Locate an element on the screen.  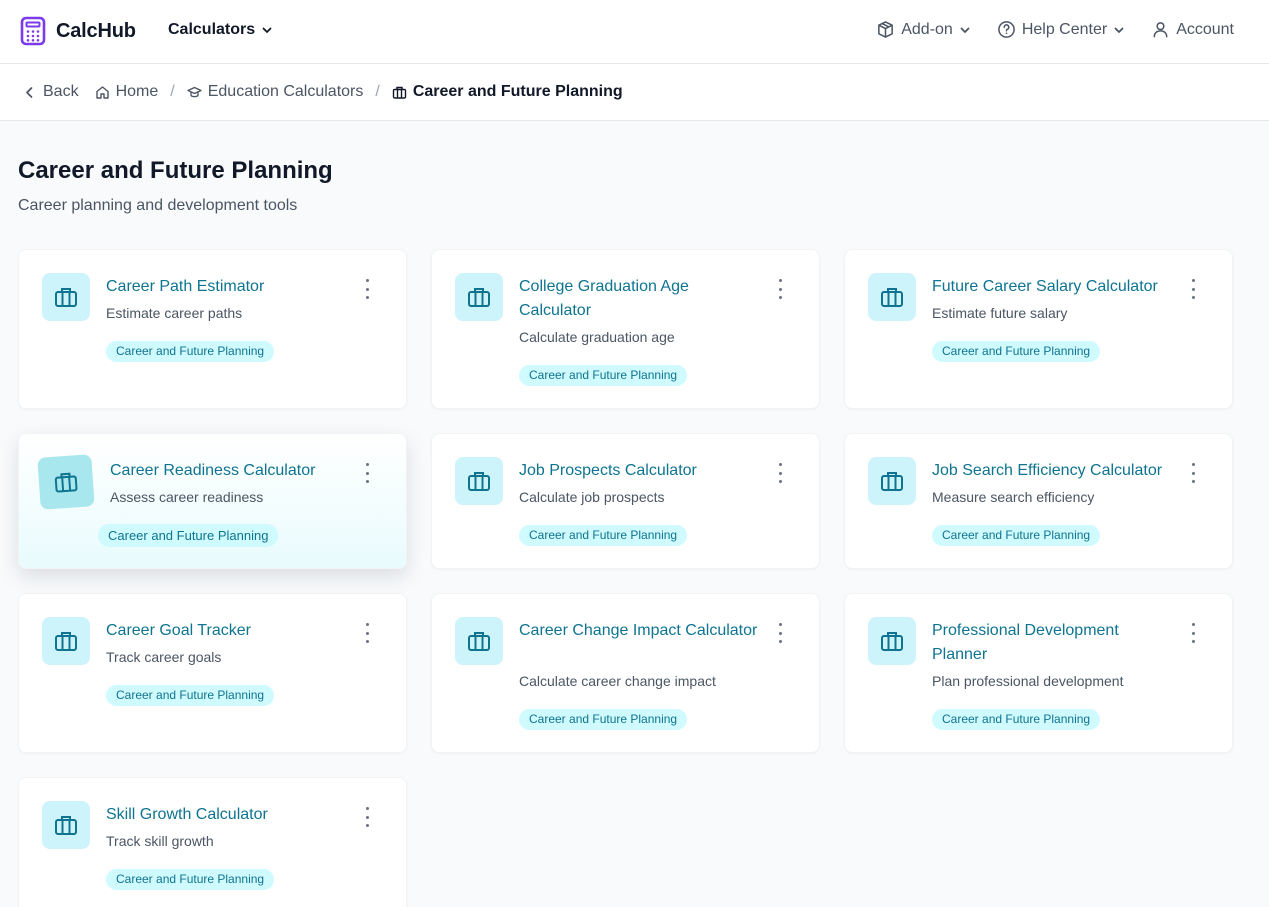
breadcrumb-current-label: Career and Future Planning is located at coordinates (517, 91).